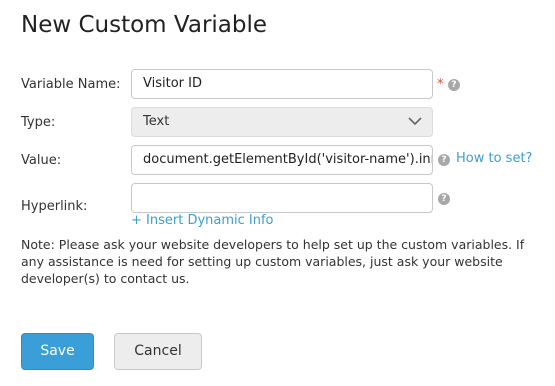  Describe the element at coordinates (156, 121) in the screenshot. I see `type-select-value: Text` at that location.